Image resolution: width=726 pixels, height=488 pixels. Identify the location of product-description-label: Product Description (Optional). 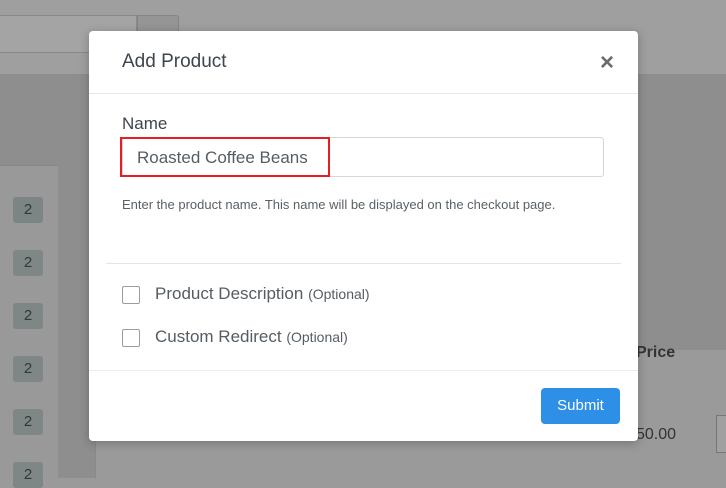
(262, 293).